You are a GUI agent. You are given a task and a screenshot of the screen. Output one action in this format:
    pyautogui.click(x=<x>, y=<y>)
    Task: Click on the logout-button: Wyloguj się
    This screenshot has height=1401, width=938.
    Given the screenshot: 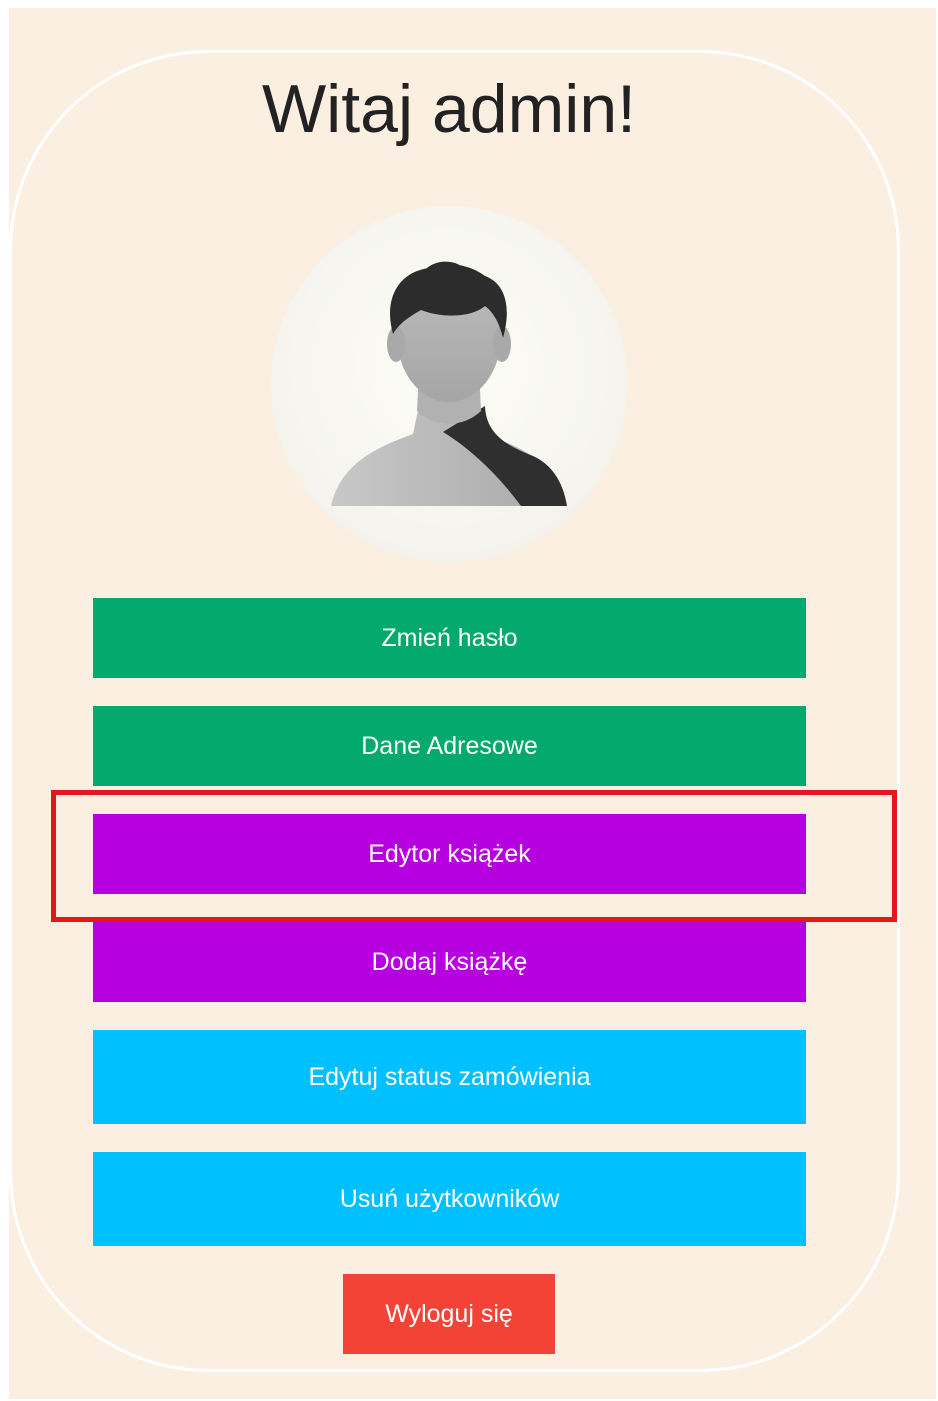 What is the action you would take?
    pyautogui.click(x=449, y=1314)
    